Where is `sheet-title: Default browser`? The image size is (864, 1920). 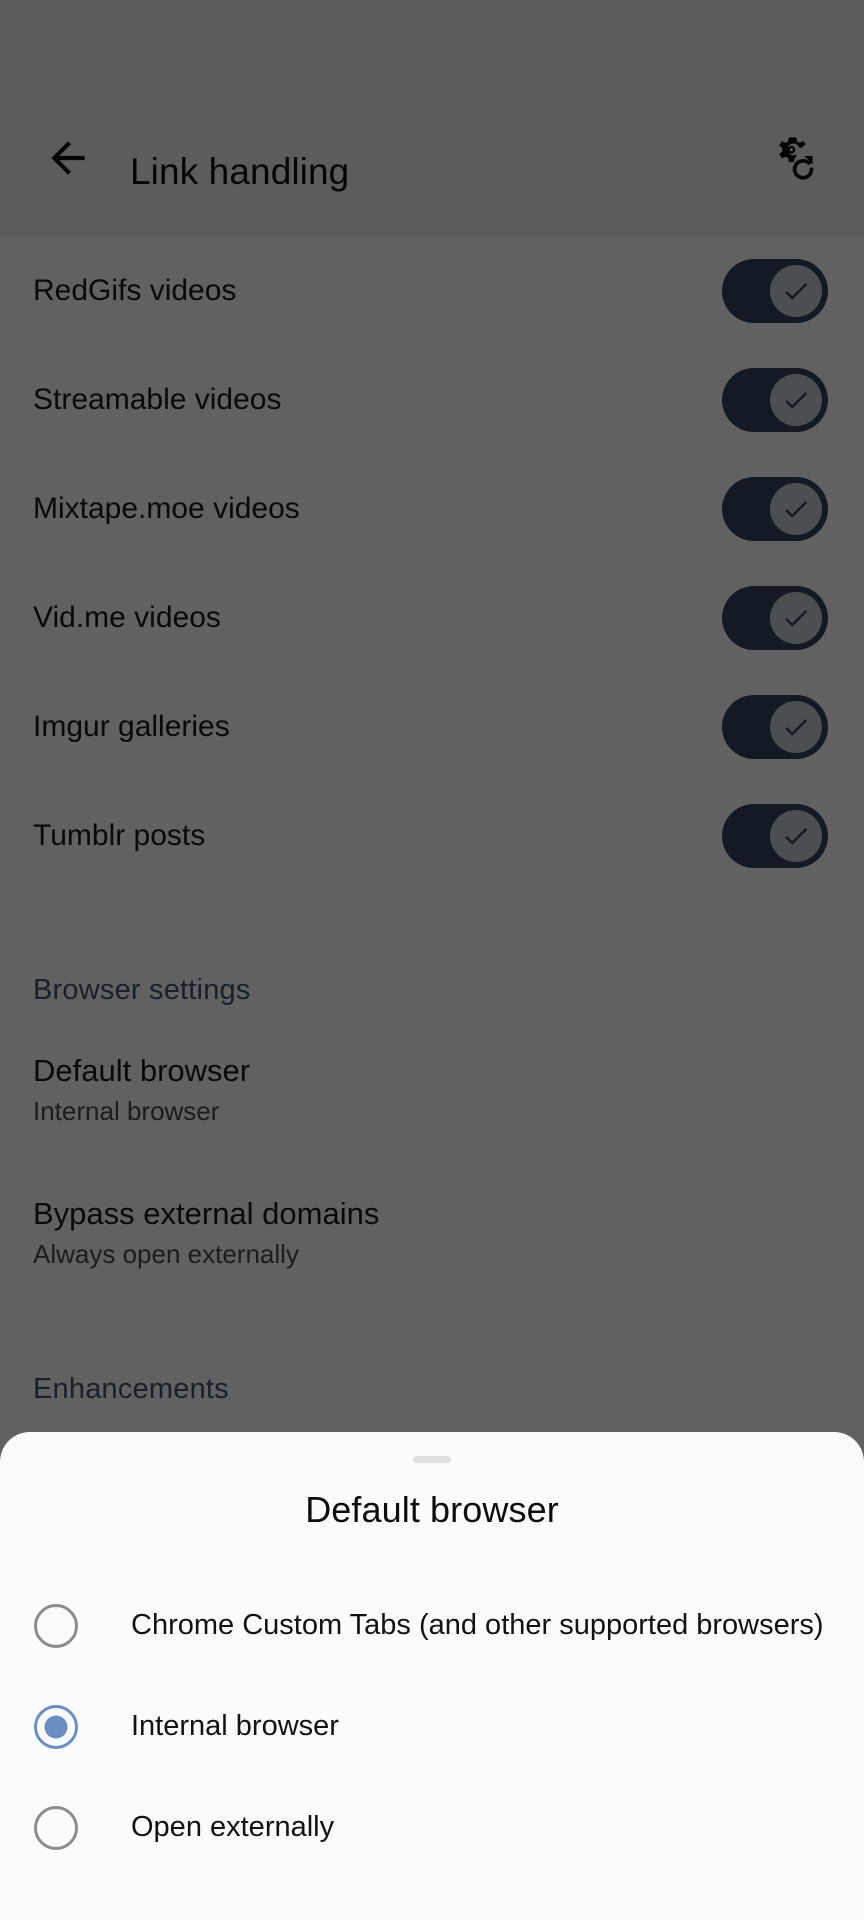 sheet-title: Default browser is located at coordinates (432, 1509).